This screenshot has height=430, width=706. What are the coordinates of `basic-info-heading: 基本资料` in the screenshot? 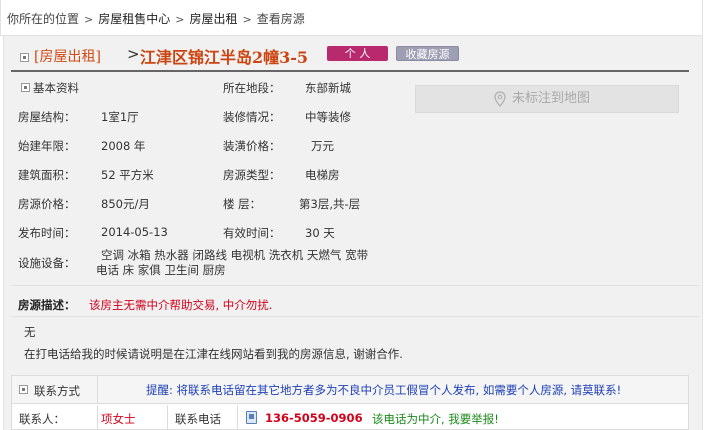 It's located at (56, 88).